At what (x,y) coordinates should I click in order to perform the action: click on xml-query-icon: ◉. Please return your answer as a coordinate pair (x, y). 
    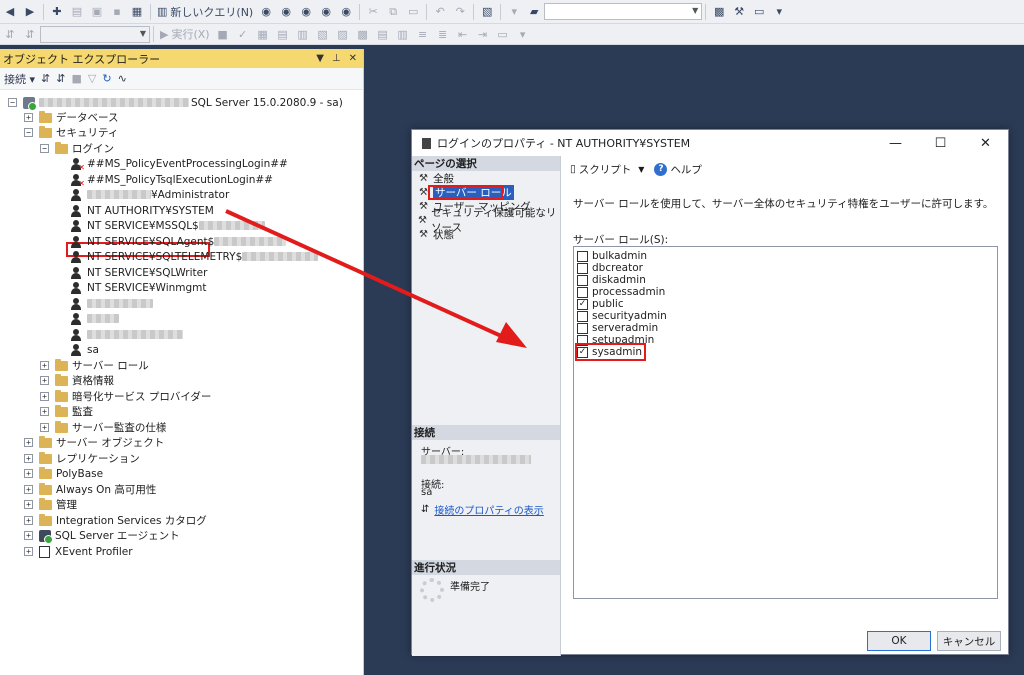
    Looking at the image, I should click on (346, 12).